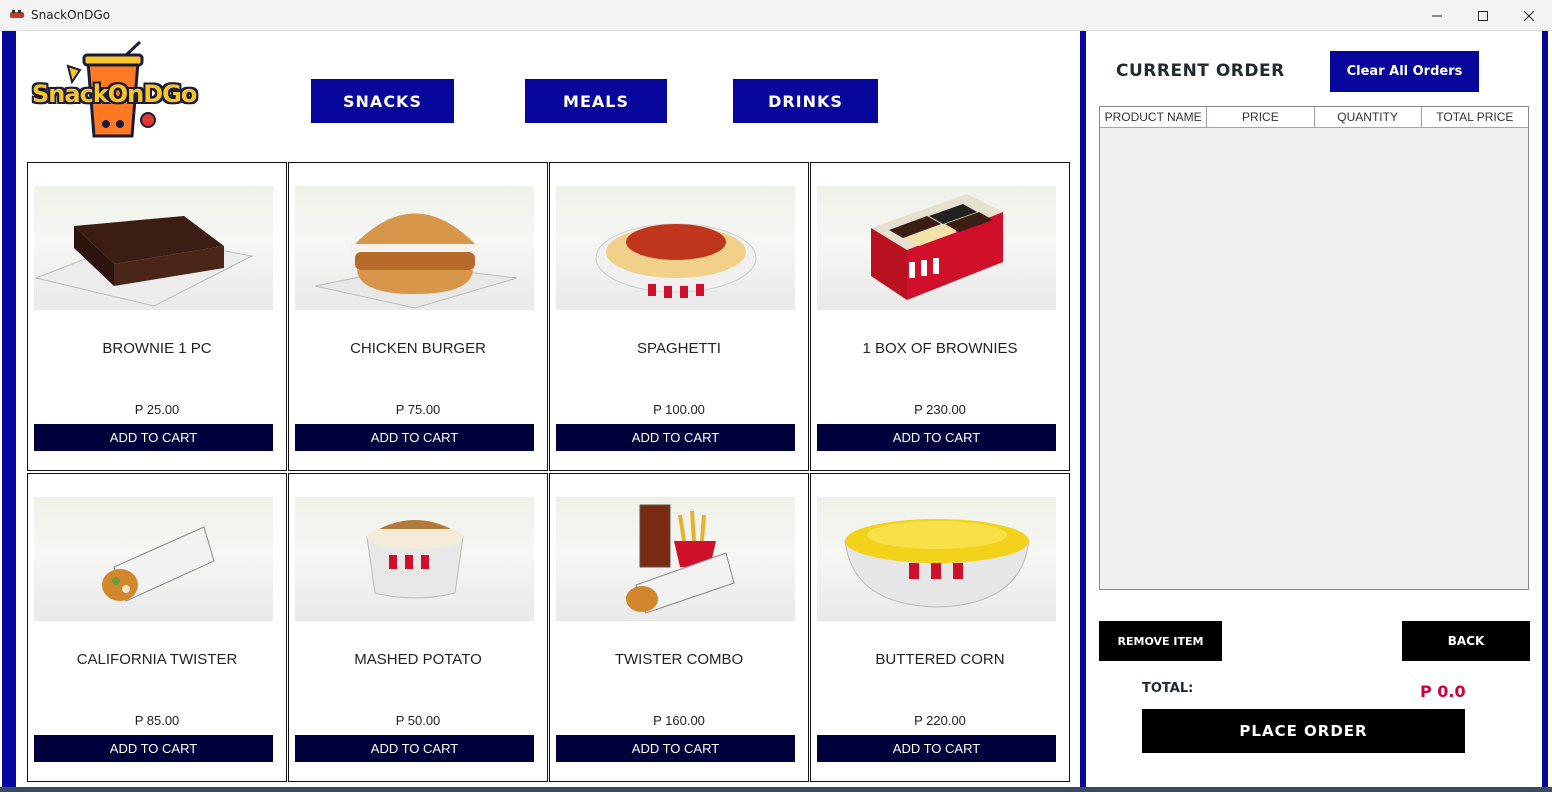 The image size is (1552, 792). I want to click on window-title: SnackOnDGo, so click(71, 15).